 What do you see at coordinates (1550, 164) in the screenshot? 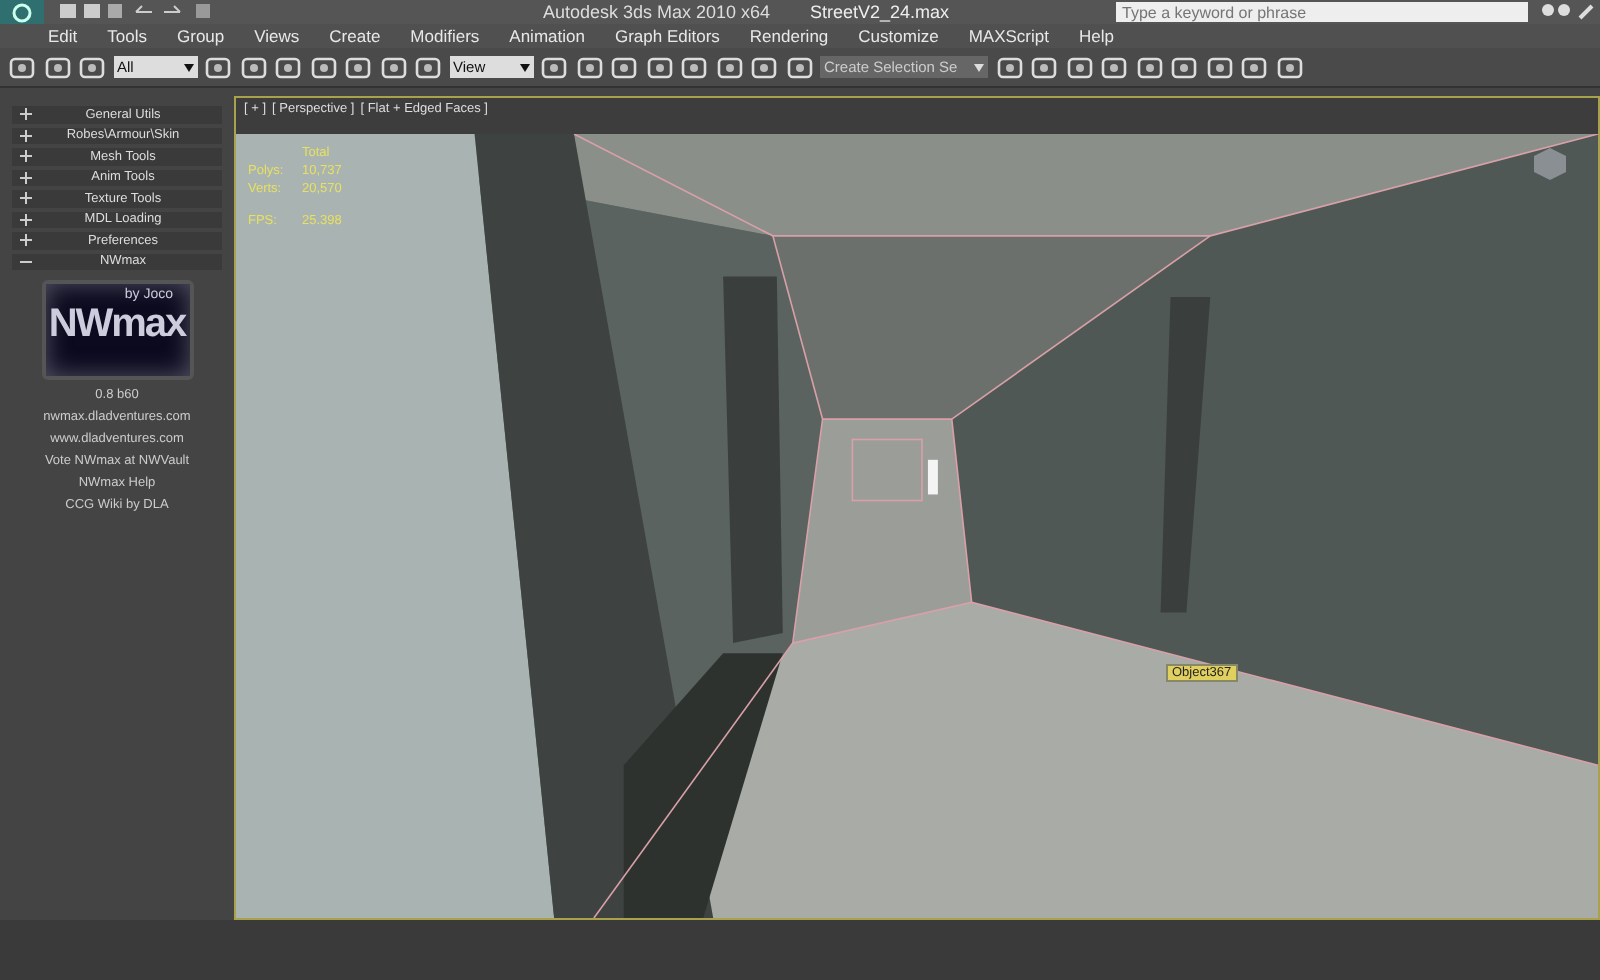
I see `viewcube-icon` at bounding box center [1550, 164].